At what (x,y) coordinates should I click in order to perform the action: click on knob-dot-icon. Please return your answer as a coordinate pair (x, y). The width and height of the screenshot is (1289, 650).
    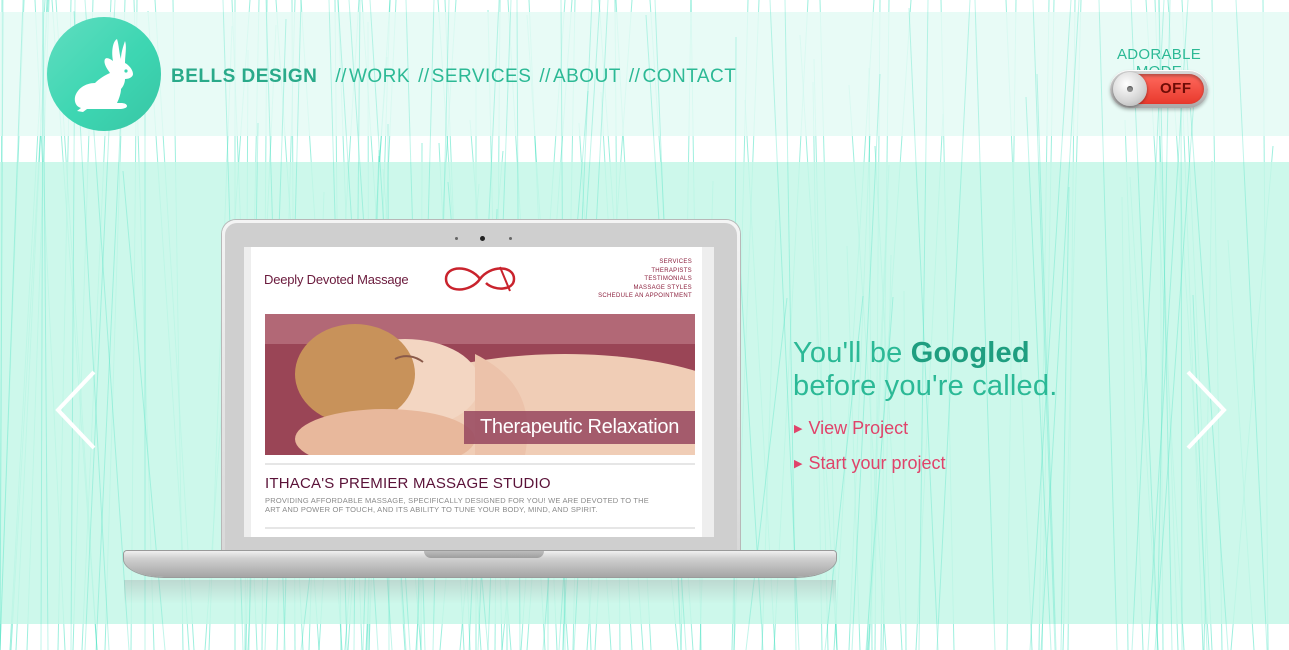
    Looking at the image, I should click on (1130, 89).